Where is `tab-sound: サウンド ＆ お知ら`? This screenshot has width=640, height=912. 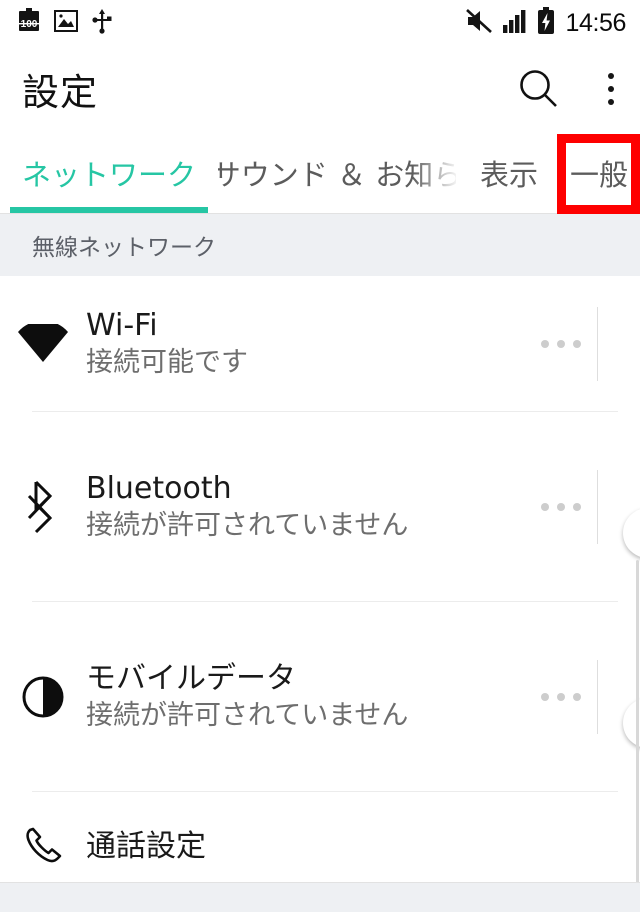
tab-sound: サウンド ＆ お知ら is located at coordinates (337, 173).